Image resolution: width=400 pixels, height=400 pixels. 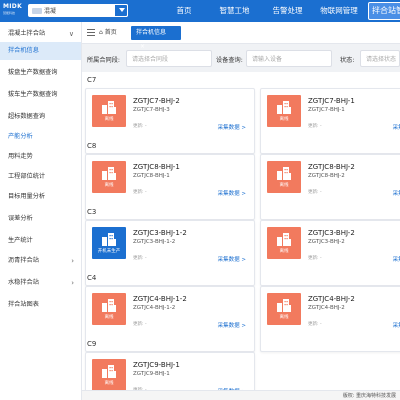 What do you see at coordinates (369, 396) in the screenshot?
I see `footer-text: 版权: 重庆海特科技发展` at bounding box center [369, 396].